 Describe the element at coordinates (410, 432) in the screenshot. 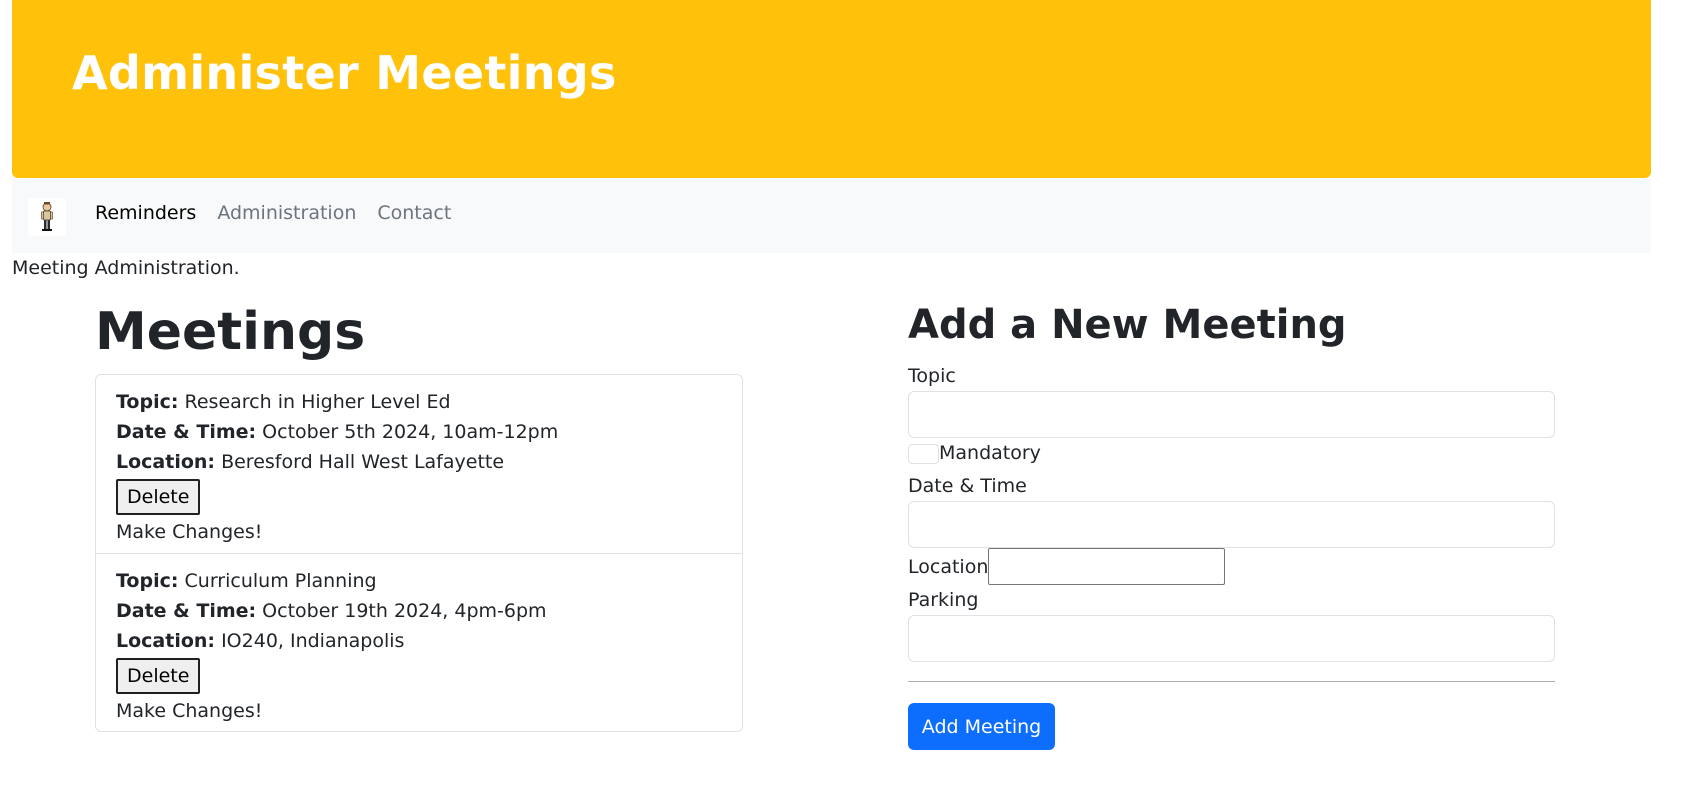

I see `datetime-value: October 5th 2024, 10am-12pm` at that location.